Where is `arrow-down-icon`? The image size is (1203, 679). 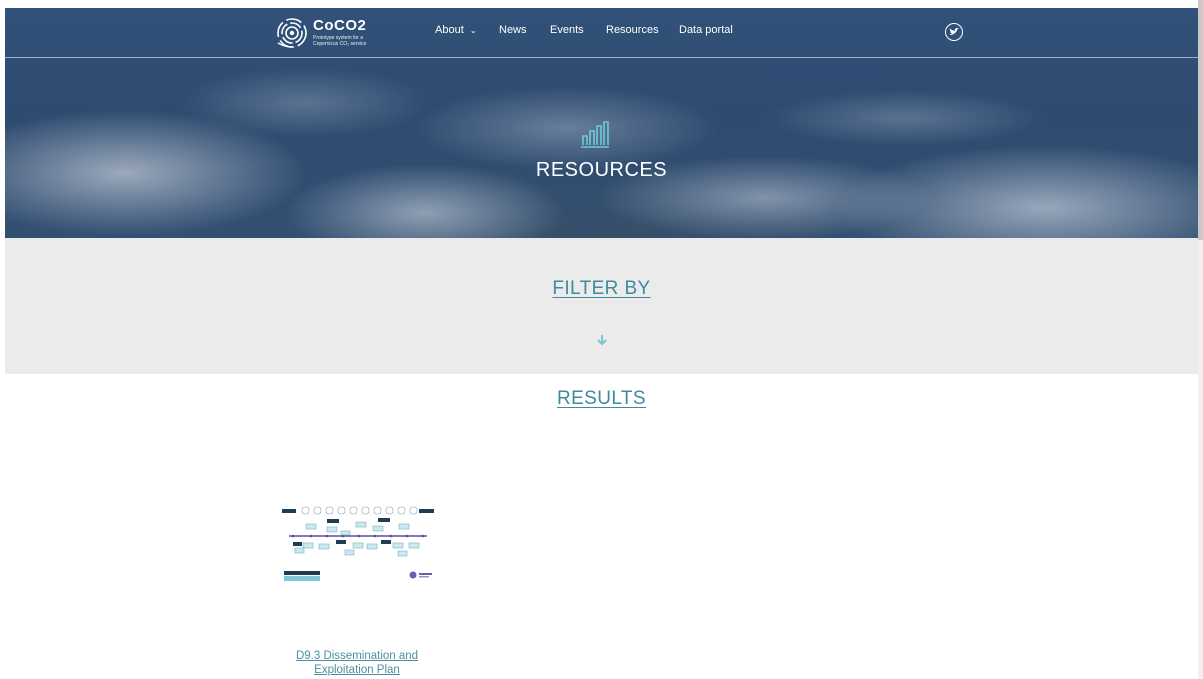 arrow-down-icon is located at coordinates (602, 340).